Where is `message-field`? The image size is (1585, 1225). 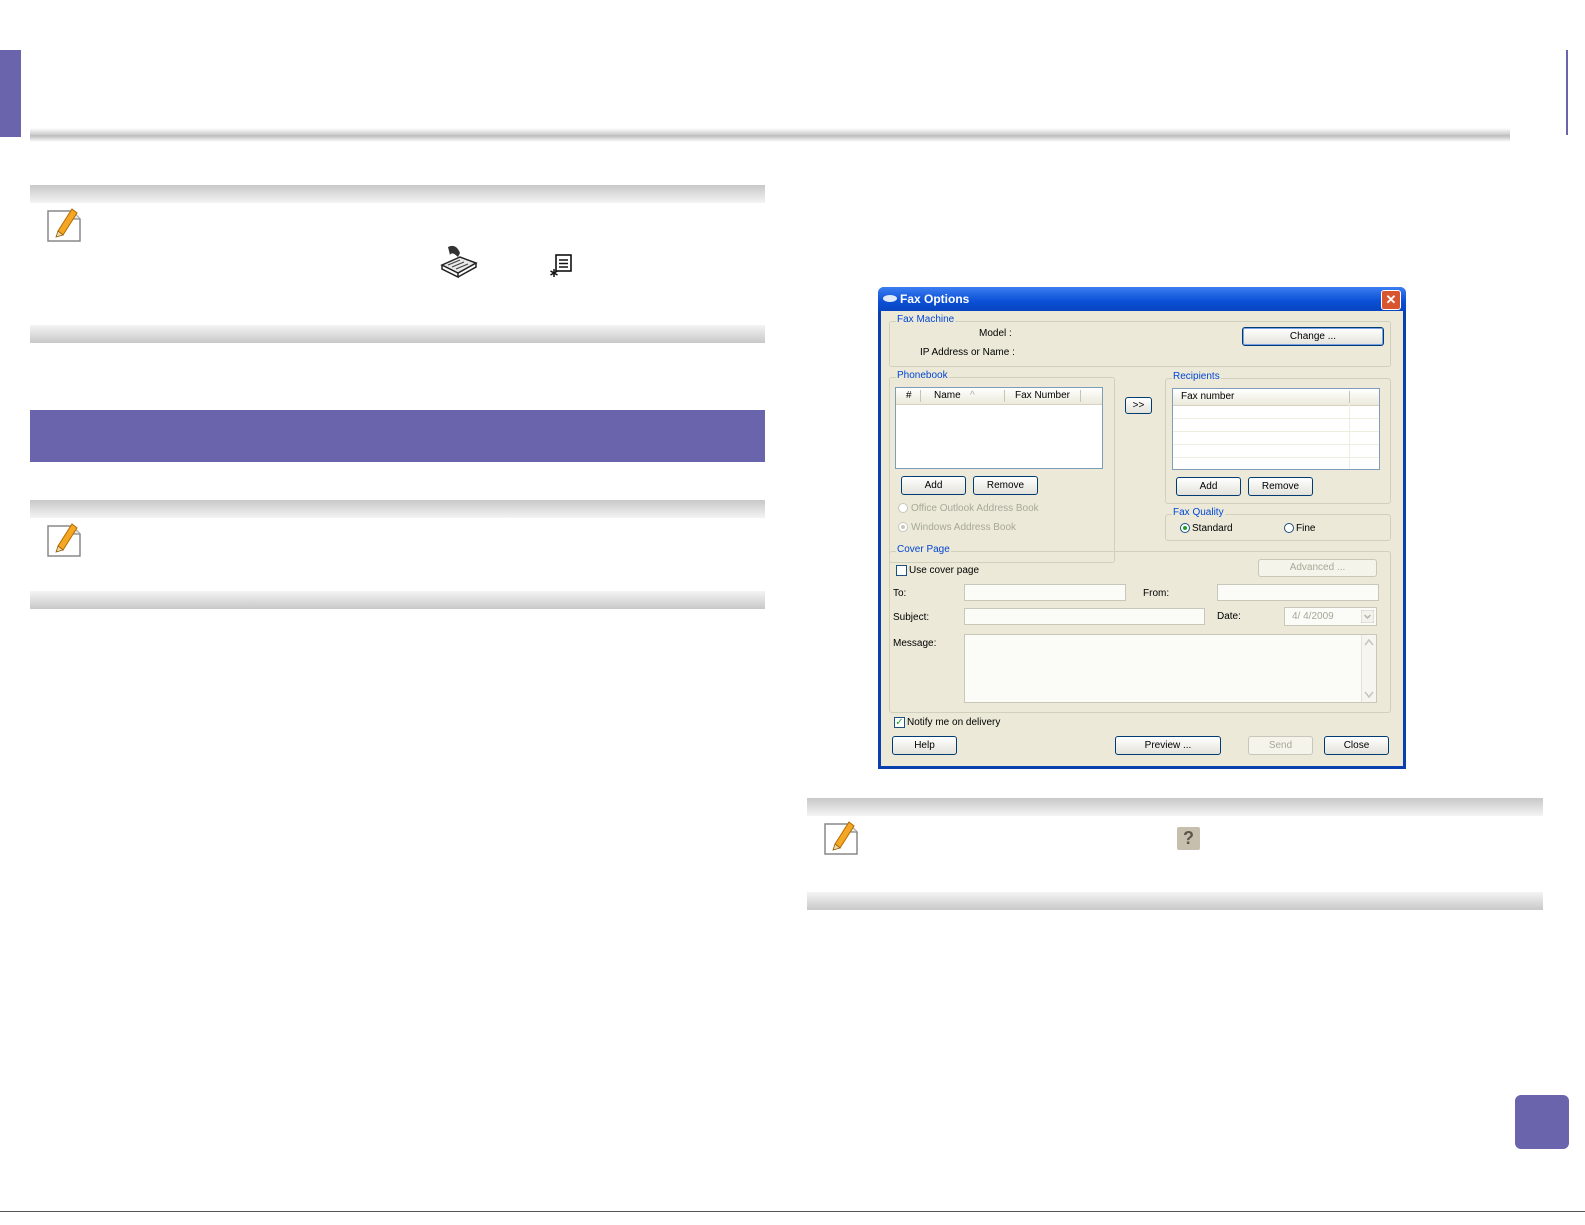
message-field is located at coordinates (1170, 668).